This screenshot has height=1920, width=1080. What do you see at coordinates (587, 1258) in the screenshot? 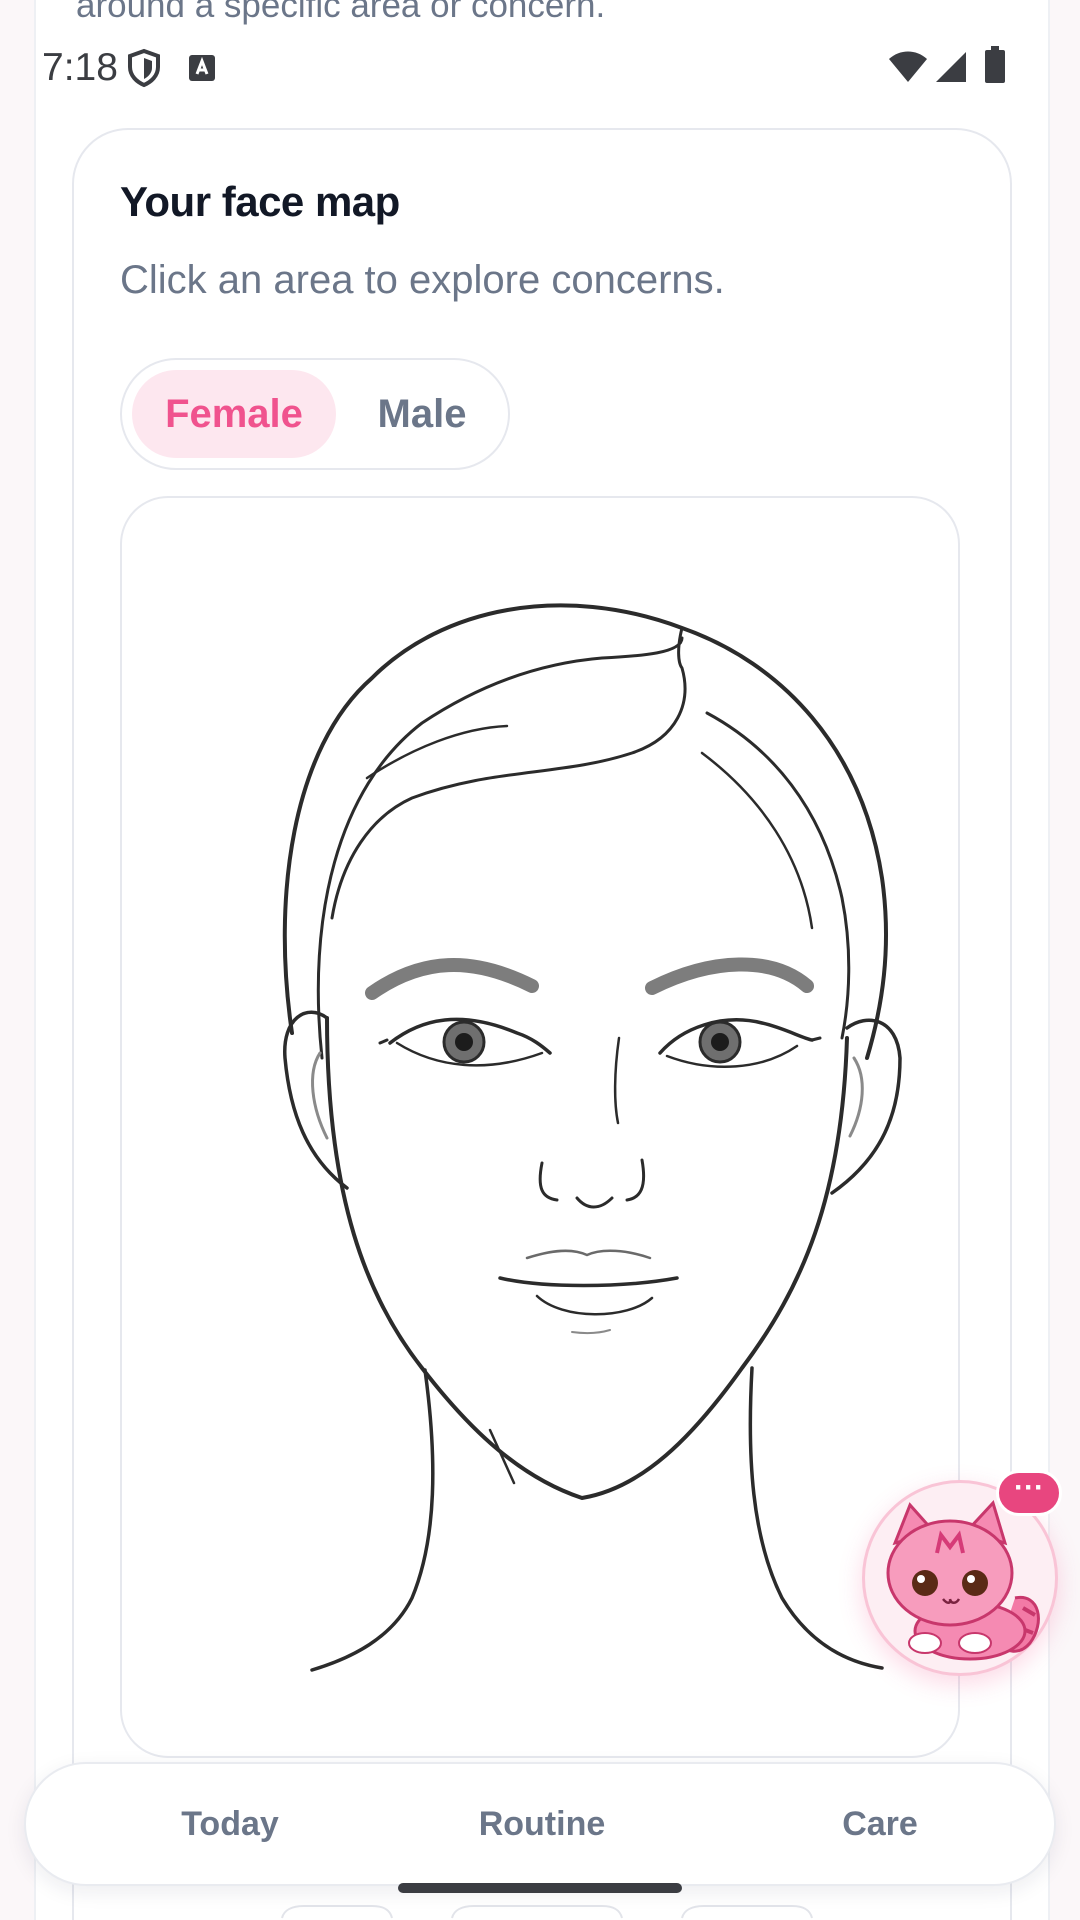
I see `face-outline` at bounding box center [587, 1258].